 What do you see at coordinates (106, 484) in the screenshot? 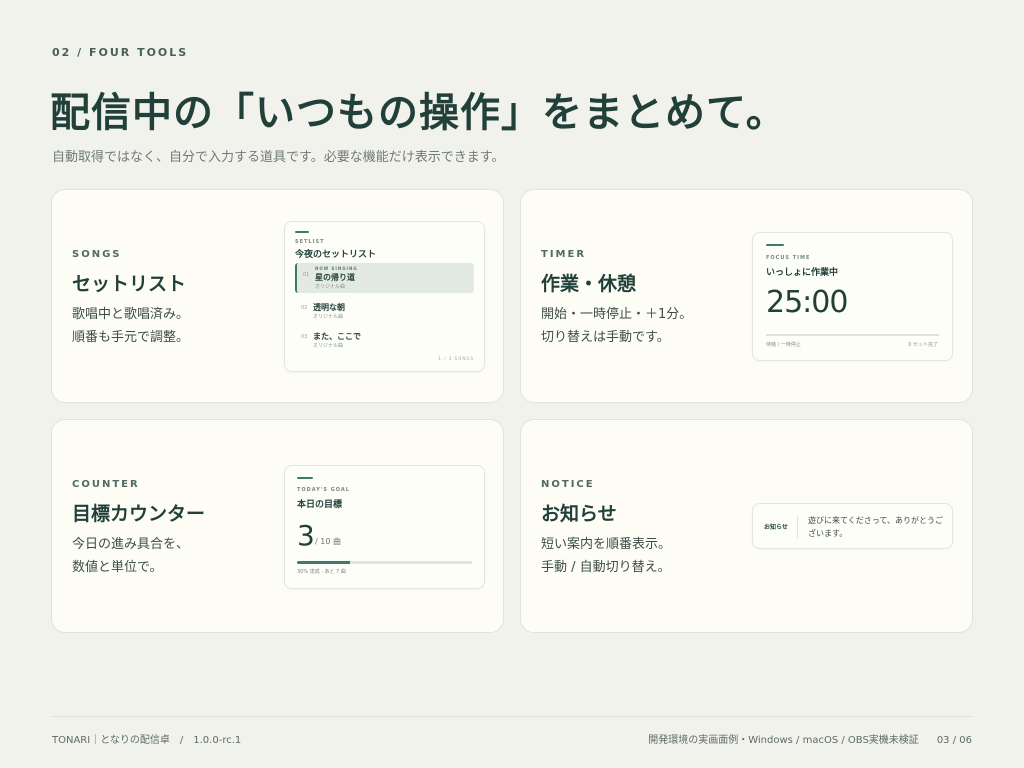
I see `counter-kicker: COUNTER` at bounding box center [106, 484].